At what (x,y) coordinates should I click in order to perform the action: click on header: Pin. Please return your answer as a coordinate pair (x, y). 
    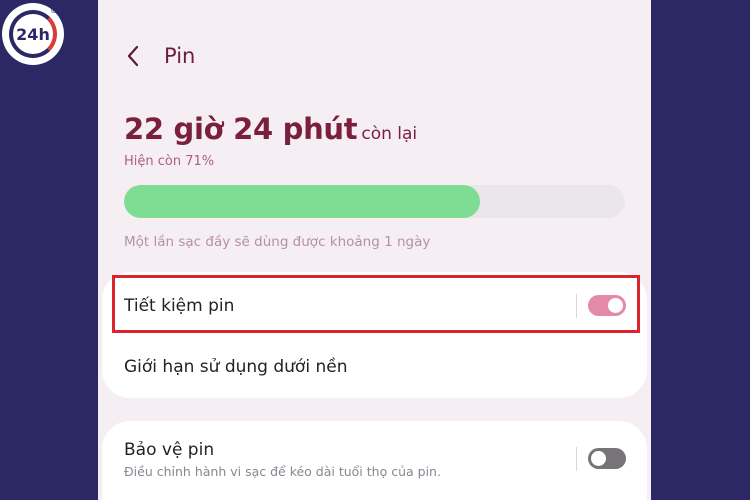
    Looking at the image, I should click on (158, 56).